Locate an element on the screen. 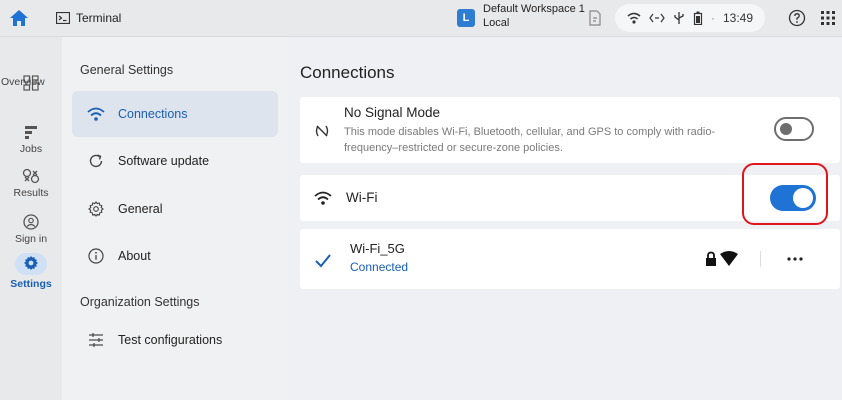 This screenshot has width=842, height=400. navigation-rail: Overview Jobs Results Sign in Settings is located at coordinates (31, 218).